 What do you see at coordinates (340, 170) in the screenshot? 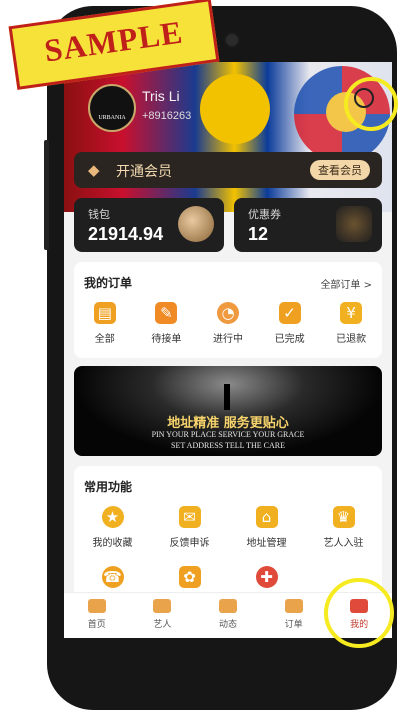
I see `view-vip-button: 查看会员` at bounding box center [340, 170].